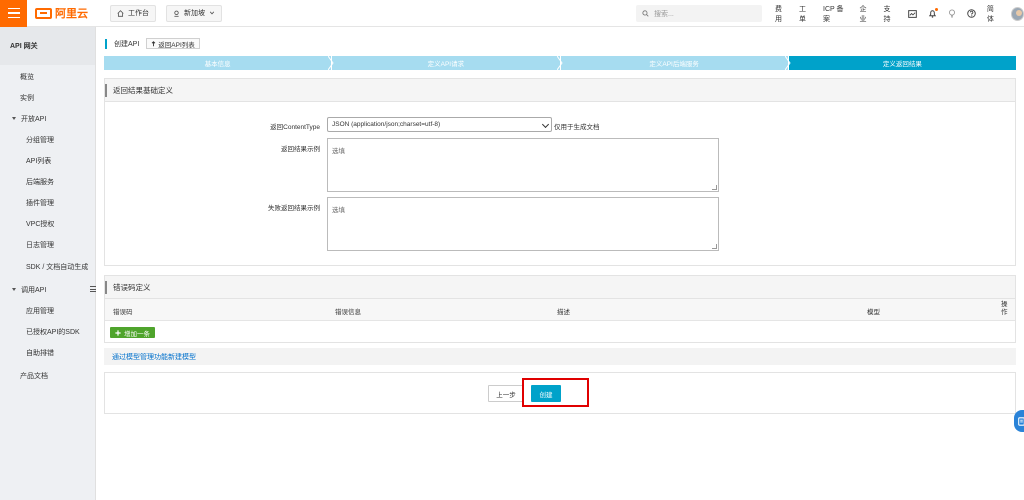  I want to click on step-label: 定义API请求, so click(446, 64).